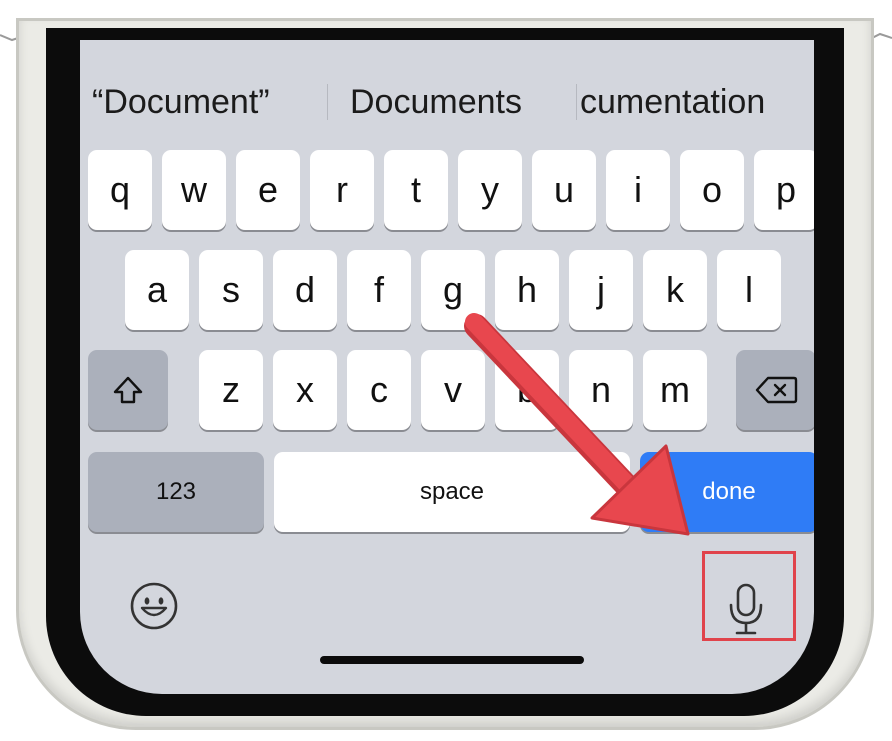 The height and width of the screenshot is (741, 892). What do you see at coordinates (181, 102) in the screenshot?
I see `suggestion-quoted: “Document”` at bounding box center [181, 102].